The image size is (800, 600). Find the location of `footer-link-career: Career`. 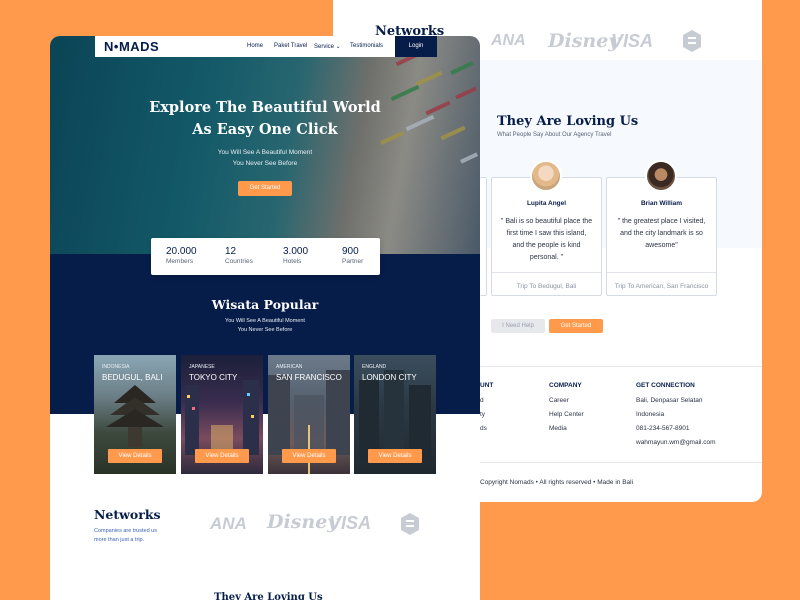

footer-link-career: Career is located at coordinates (559, 400).